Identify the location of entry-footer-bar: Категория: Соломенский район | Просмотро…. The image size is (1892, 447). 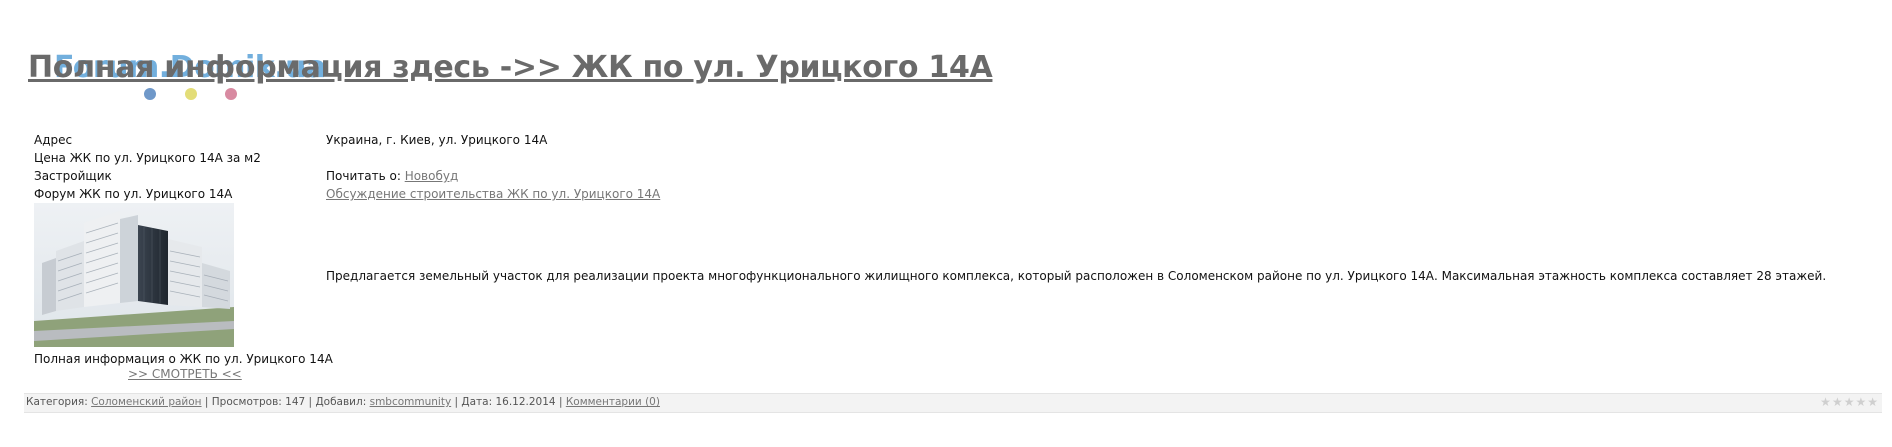
(953, 403).